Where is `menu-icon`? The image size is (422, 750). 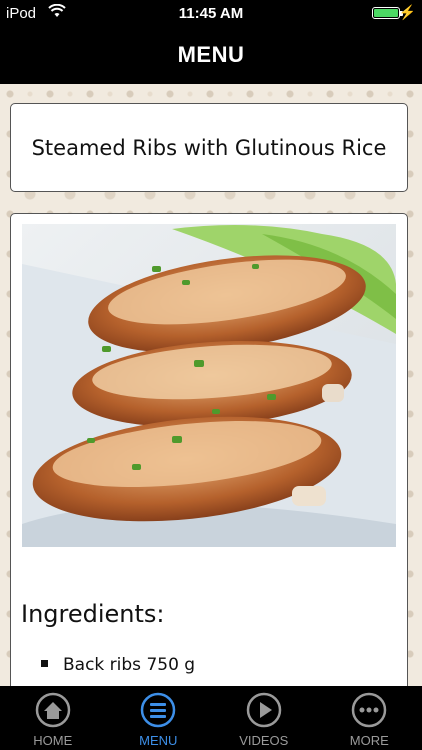
menu-icon is located at coordinates (158, 710).